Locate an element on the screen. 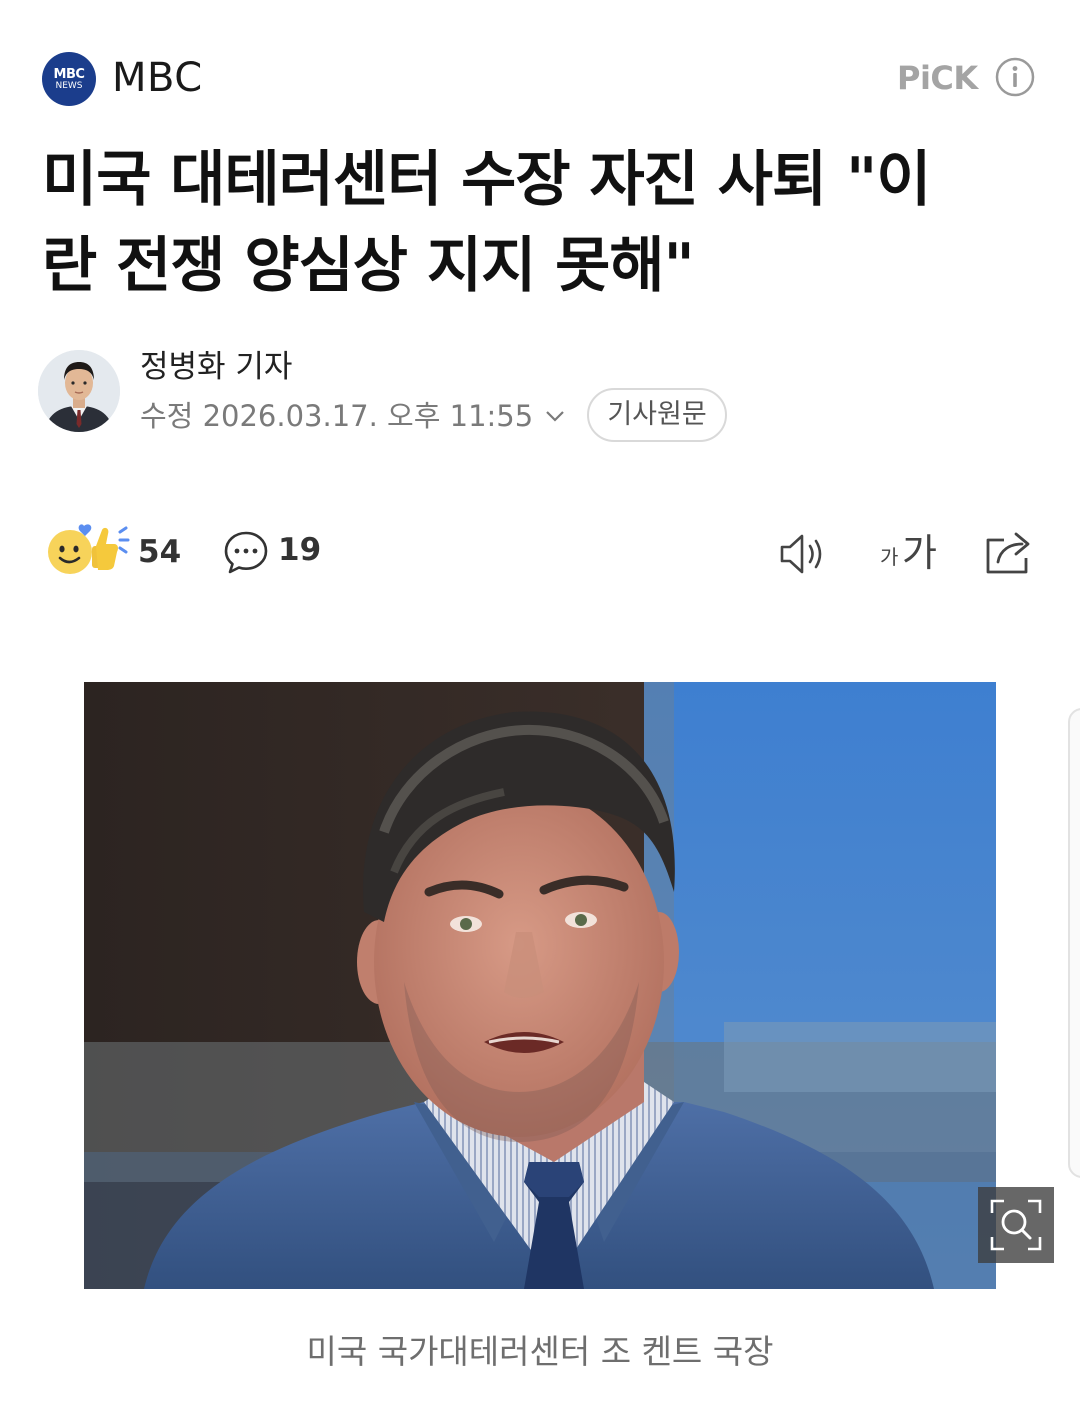 The image size is (1080, 1414). press-header: MBC NEWS MBC PiCK is located at coordinates (540, 75).